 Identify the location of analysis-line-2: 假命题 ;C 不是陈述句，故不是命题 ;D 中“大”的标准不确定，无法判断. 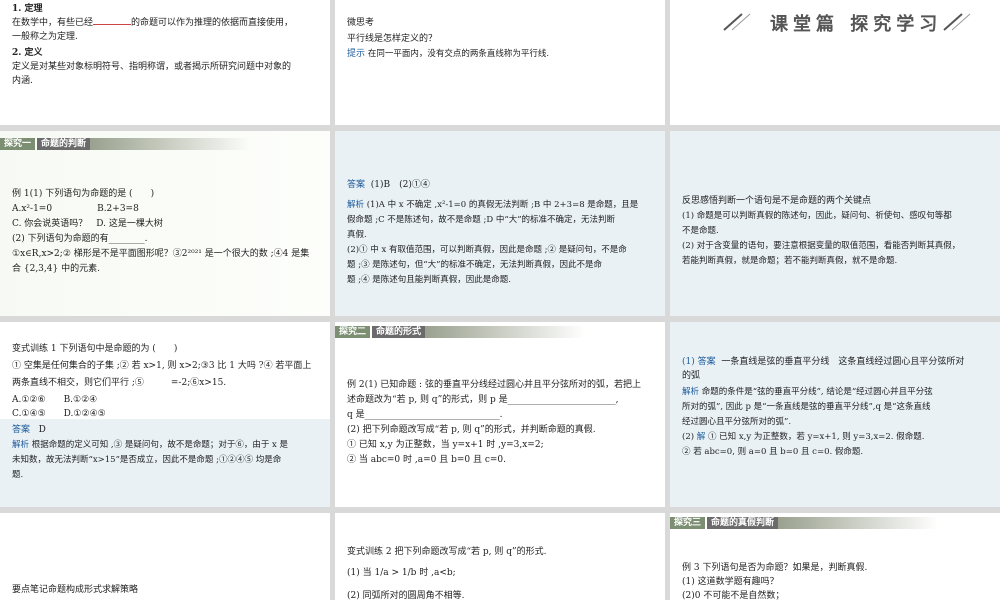
(481, 220).